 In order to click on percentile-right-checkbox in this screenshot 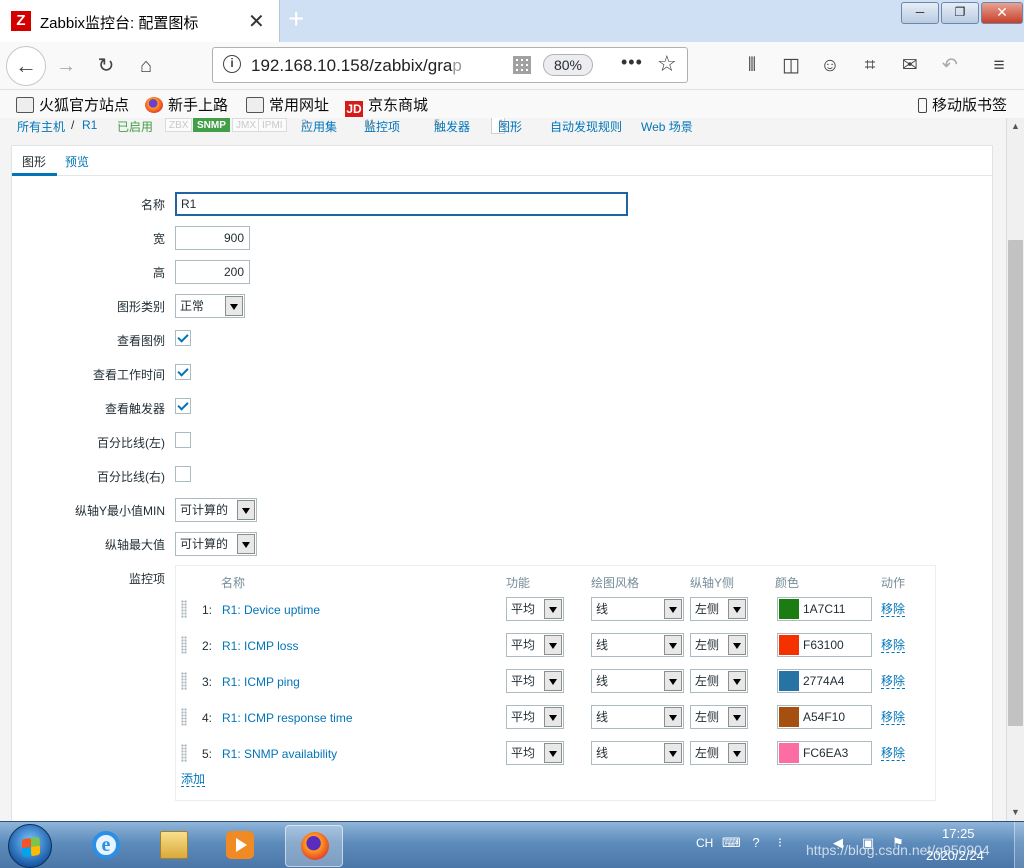, I will do `click(183, 474)`.